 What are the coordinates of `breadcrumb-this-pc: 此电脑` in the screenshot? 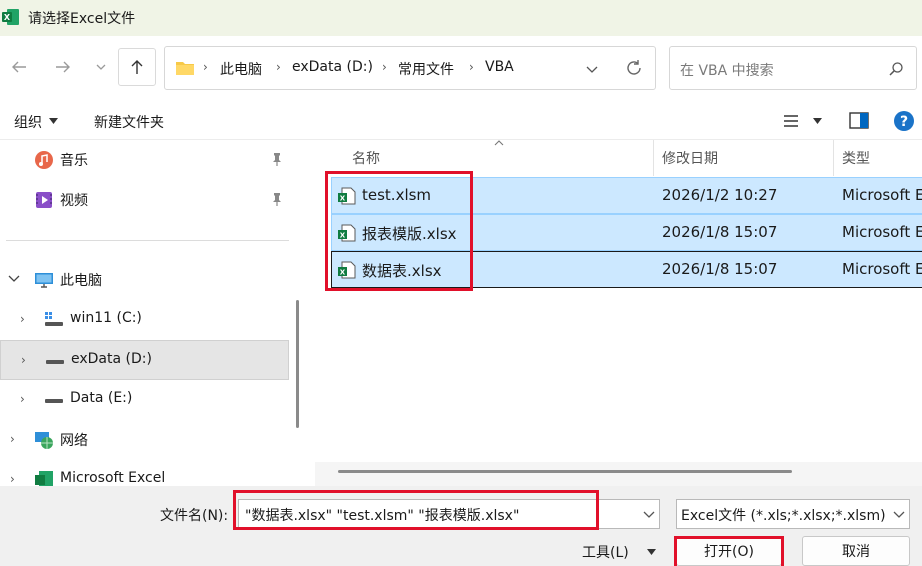 It's located at (241, 69).